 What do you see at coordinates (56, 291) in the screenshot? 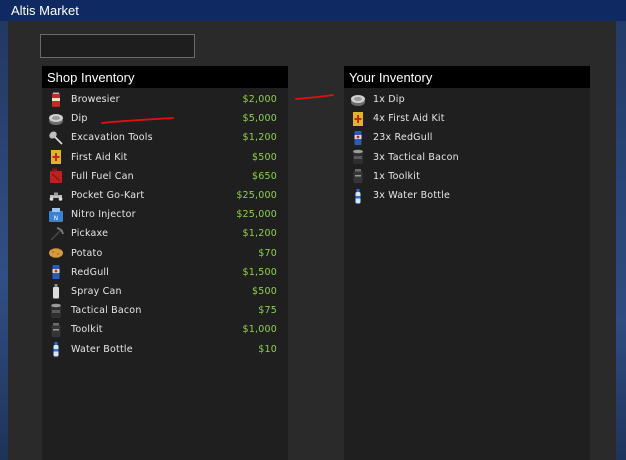
I see `spray-can-icon` at bounding box center [56, 291].